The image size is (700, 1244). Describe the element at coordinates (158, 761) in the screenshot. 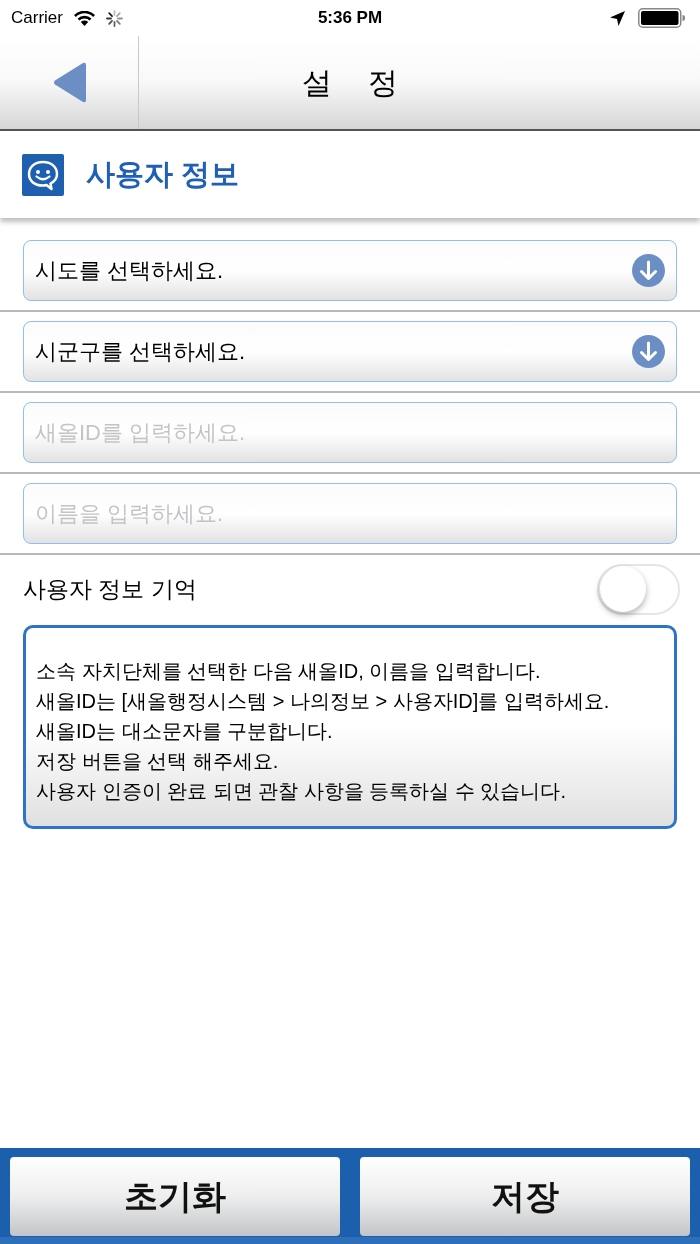

I see `info-text-line: 저장 버튼을 선택 해주세요.` at that location.